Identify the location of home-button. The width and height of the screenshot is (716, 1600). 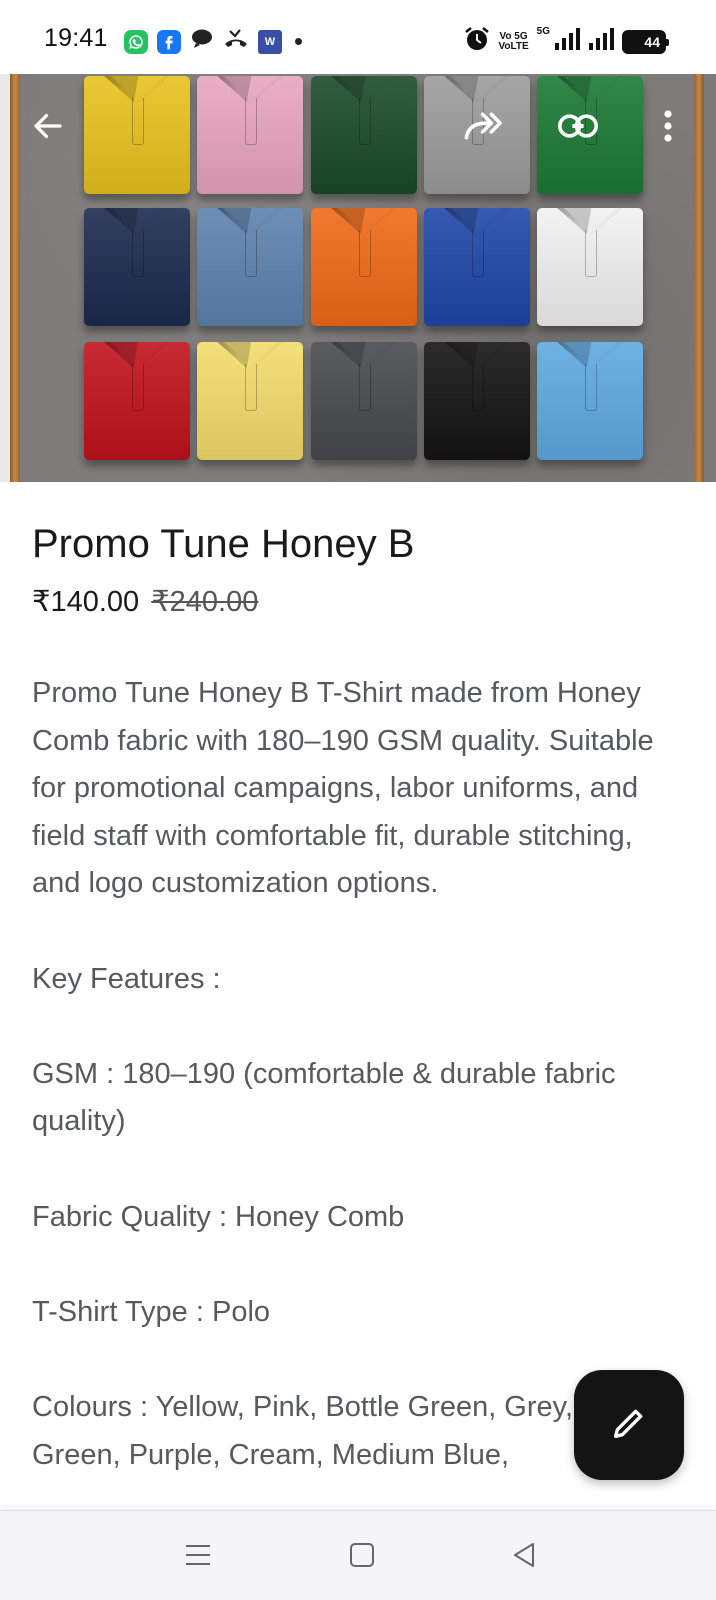
(362, 1557).